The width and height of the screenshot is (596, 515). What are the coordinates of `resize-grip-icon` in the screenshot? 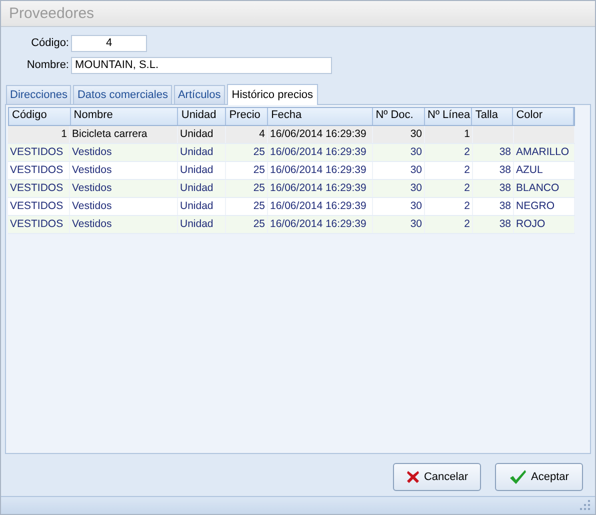 It's located at (585, 505).